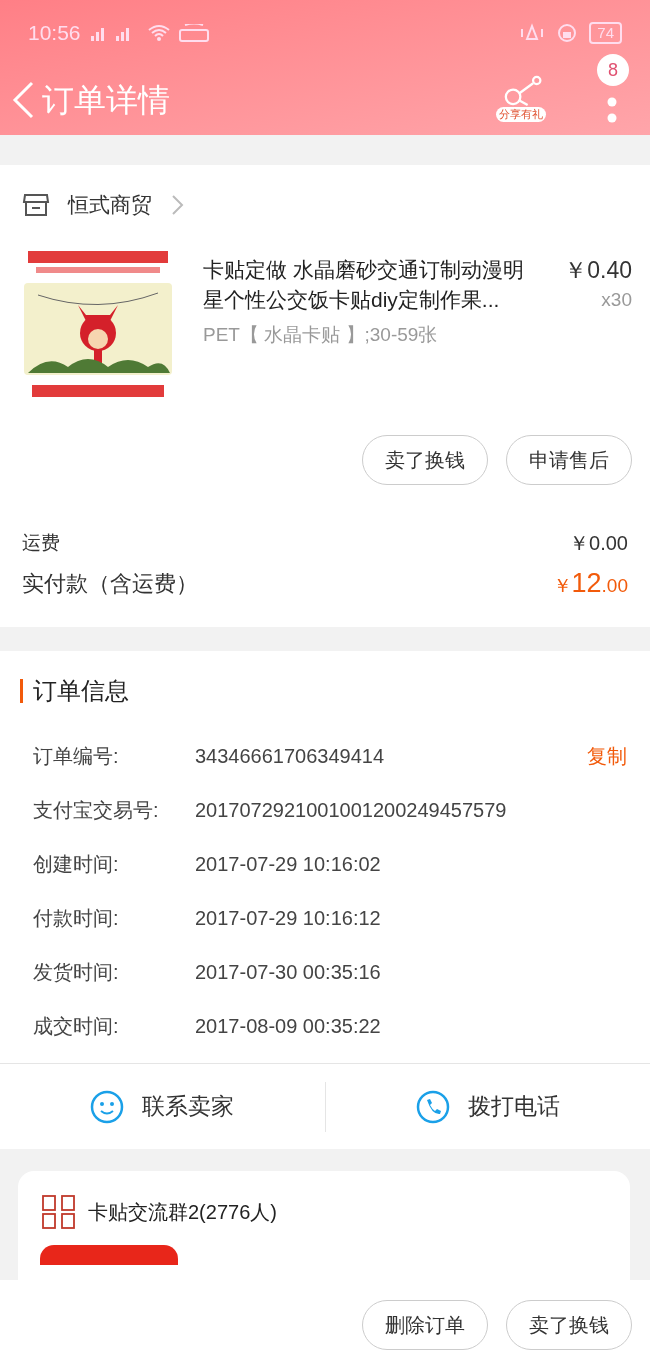  Describe the element at coordinates (290, 756) in the screenshot. I see `info-value: 34346661706349414` at that location.